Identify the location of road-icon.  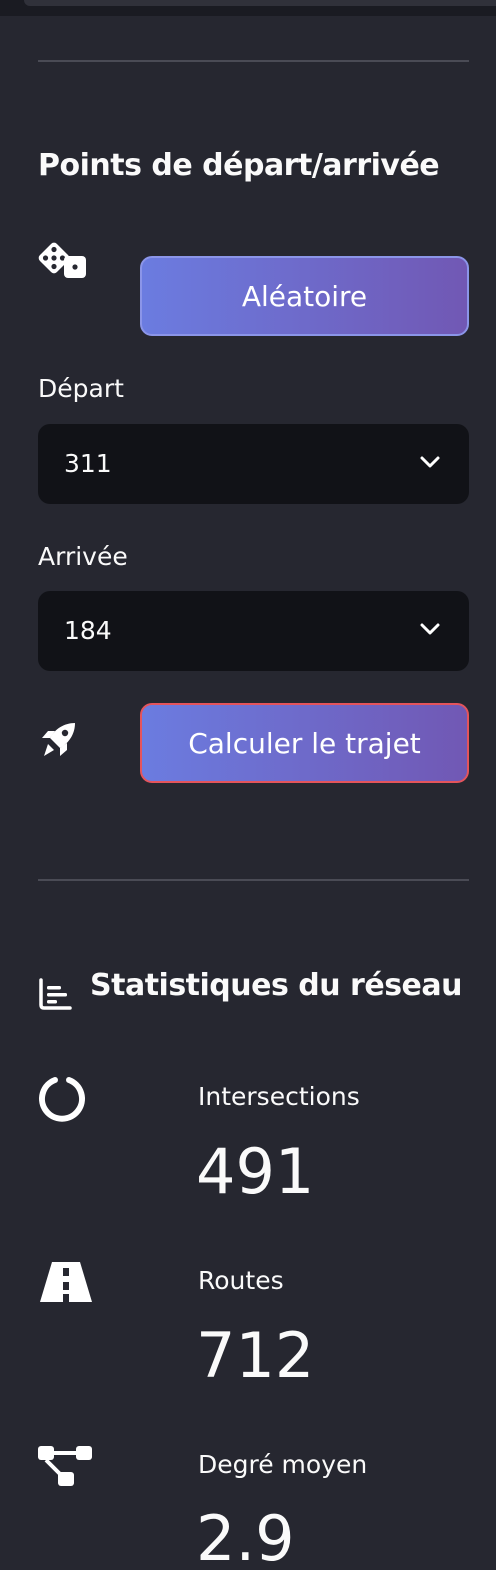
(66, 1284).